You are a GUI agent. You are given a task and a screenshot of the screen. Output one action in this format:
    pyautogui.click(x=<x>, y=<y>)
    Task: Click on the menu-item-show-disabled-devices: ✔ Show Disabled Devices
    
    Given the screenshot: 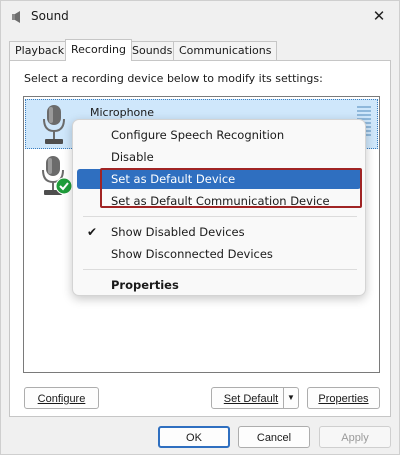 What is the action you would take?
    pyautogui.click(x=219, y=232)
    